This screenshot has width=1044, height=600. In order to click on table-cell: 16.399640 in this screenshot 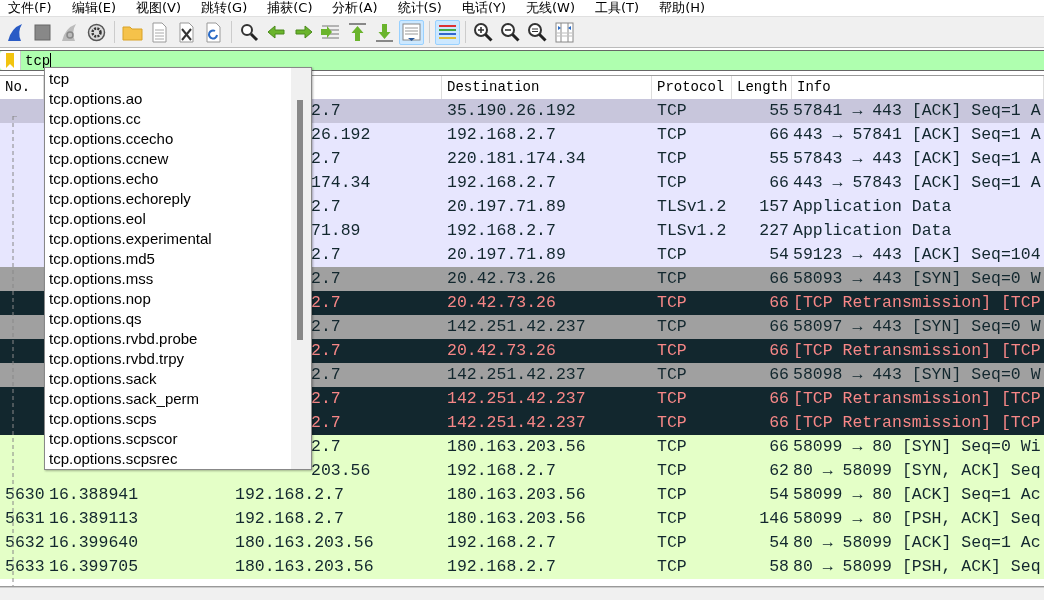, I will do `click(94, 542)`.